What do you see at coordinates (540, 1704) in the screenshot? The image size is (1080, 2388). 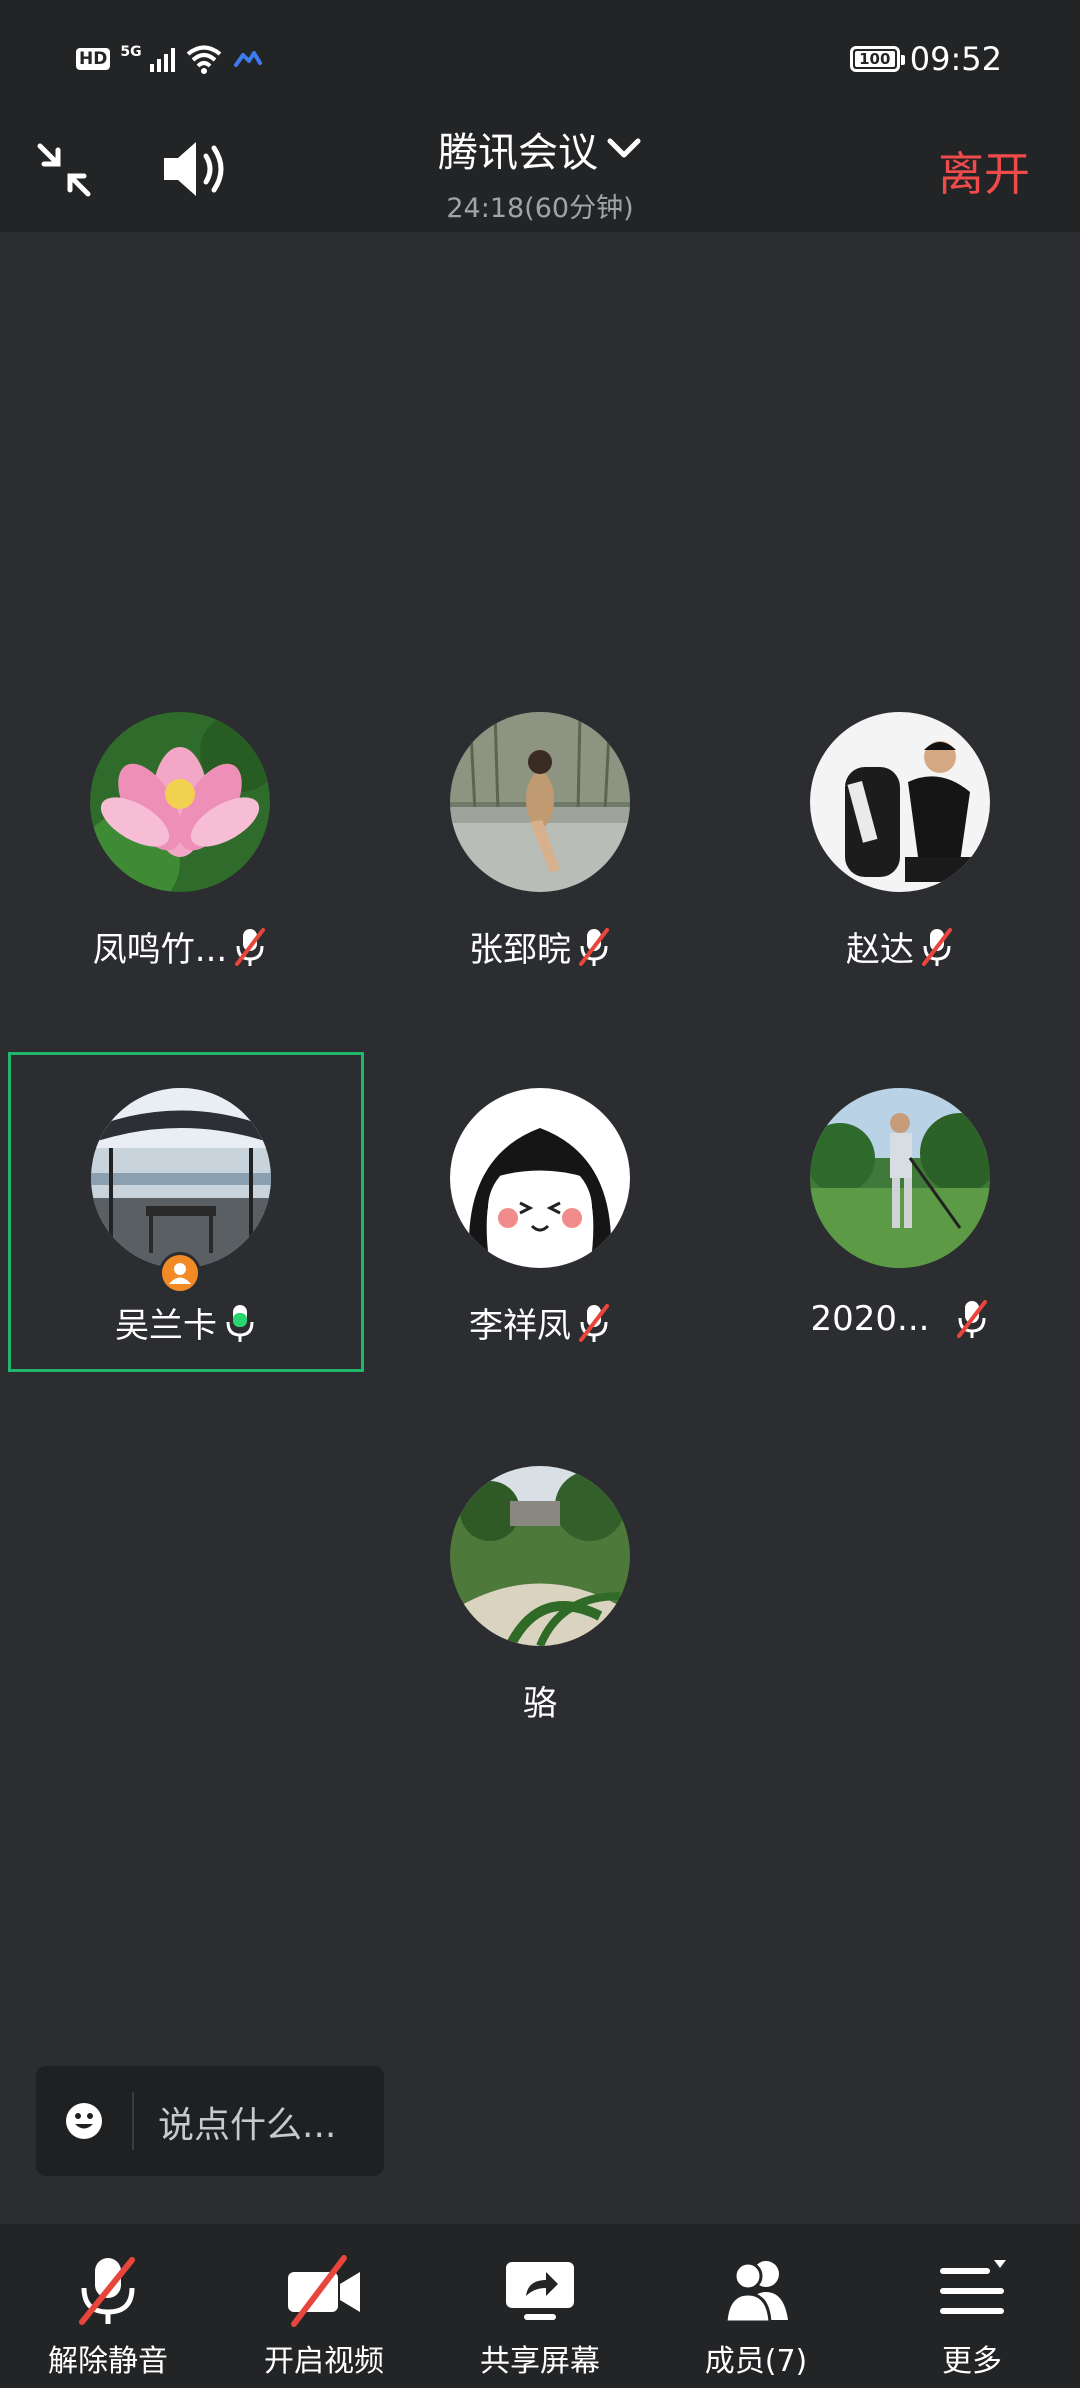 I see `participant-name: 骆` at bounding box center [540, 1704].